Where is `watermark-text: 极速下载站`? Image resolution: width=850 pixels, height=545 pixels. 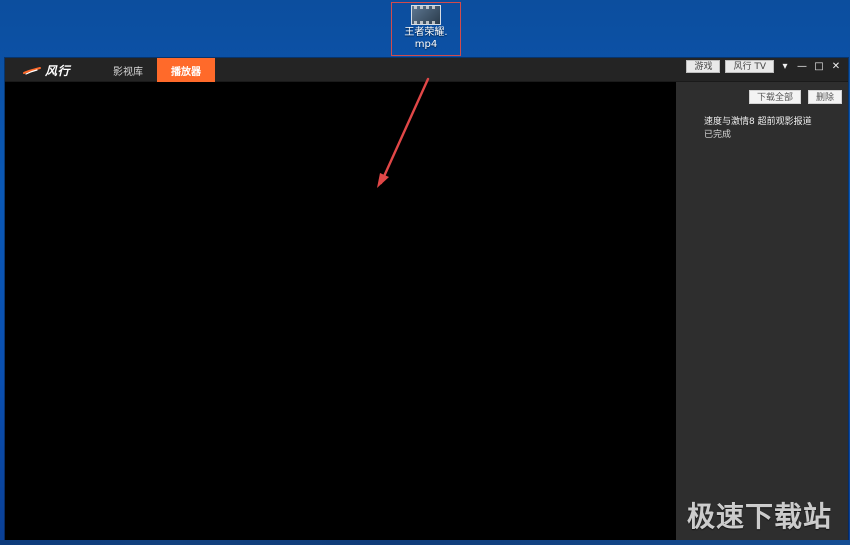
watermark-text: 极速下载站 is located at coordinates (759, 516).